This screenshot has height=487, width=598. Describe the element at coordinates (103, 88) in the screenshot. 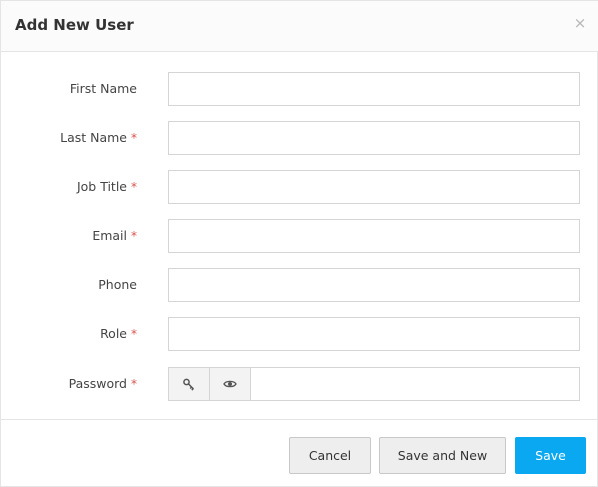

I see `first-name-label: First Name` at that location.